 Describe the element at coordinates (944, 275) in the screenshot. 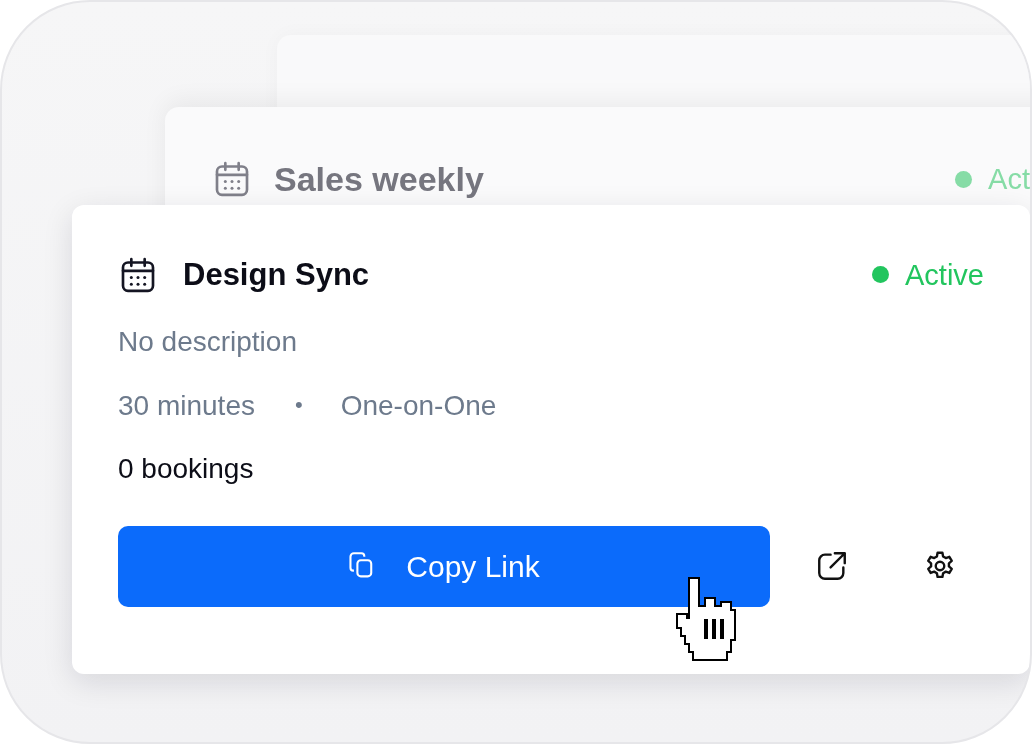

I see `status-label: Active` at that location.